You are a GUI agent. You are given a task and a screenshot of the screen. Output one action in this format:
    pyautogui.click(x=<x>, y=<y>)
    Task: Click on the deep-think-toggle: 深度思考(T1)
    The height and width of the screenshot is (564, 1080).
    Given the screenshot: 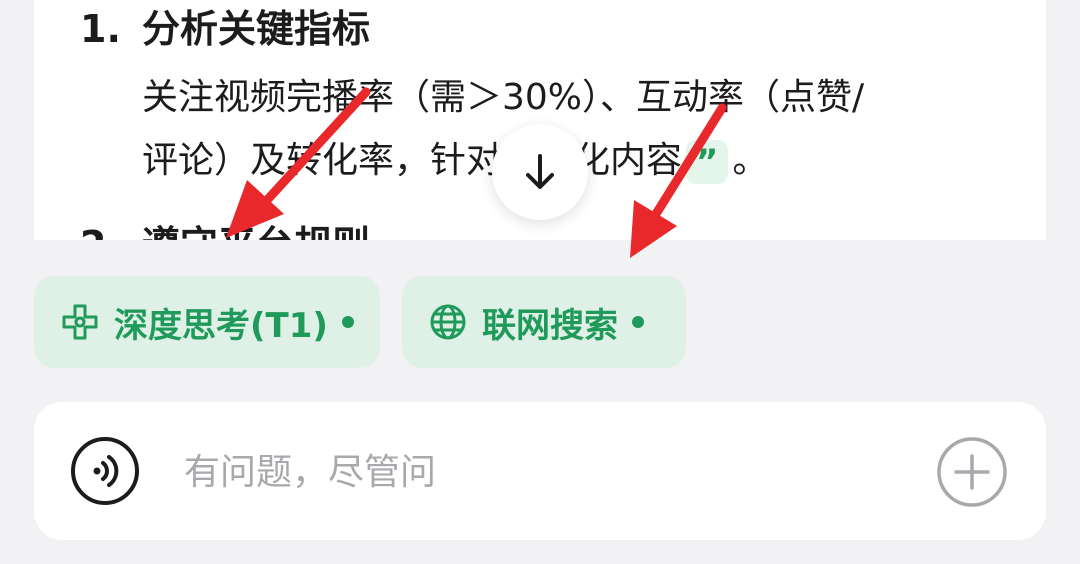 What is the action you would take?
    pyautogui.click(x=207, y=322)
    